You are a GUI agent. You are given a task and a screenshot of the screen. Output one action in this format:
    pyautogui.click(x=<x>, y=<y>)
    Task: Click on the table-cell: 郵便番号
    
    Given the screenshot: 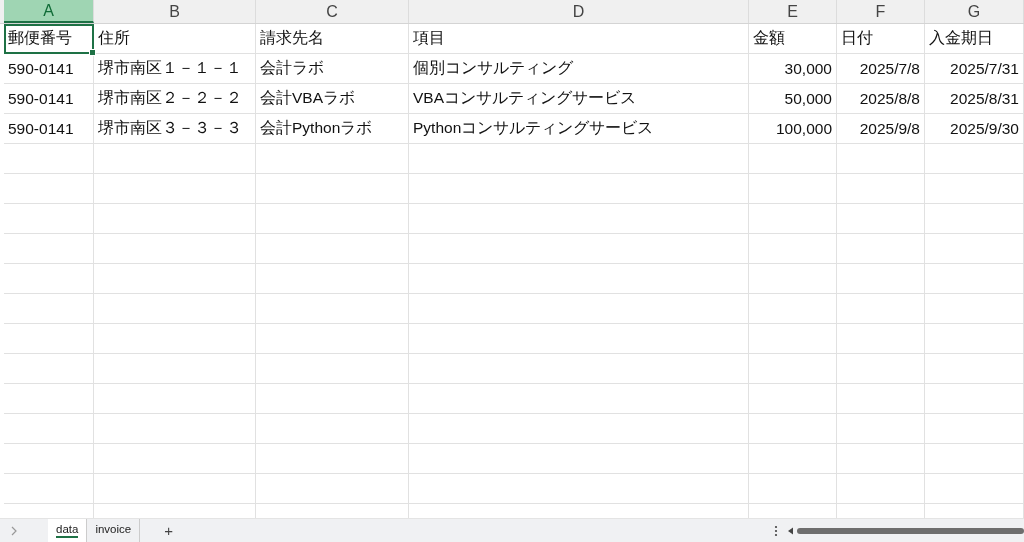 What is the action you would take?
    pyautogui.click(x=49, y=39)
    